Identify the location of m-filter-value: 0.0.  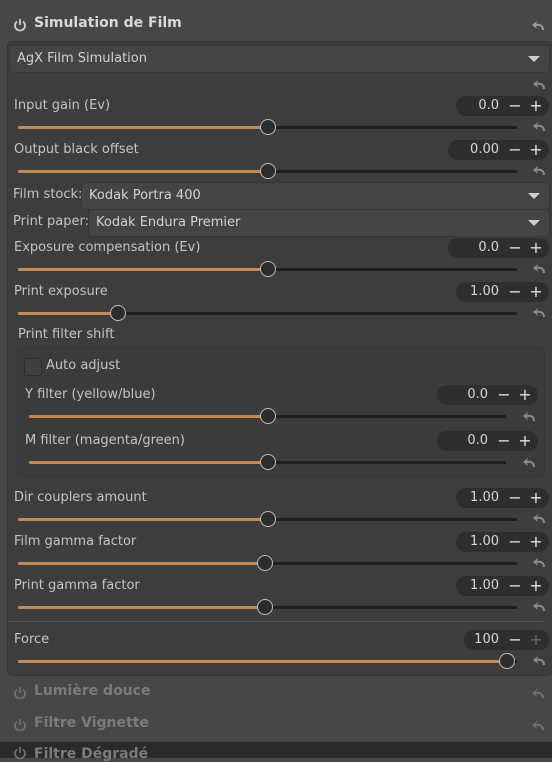
(477, 440).